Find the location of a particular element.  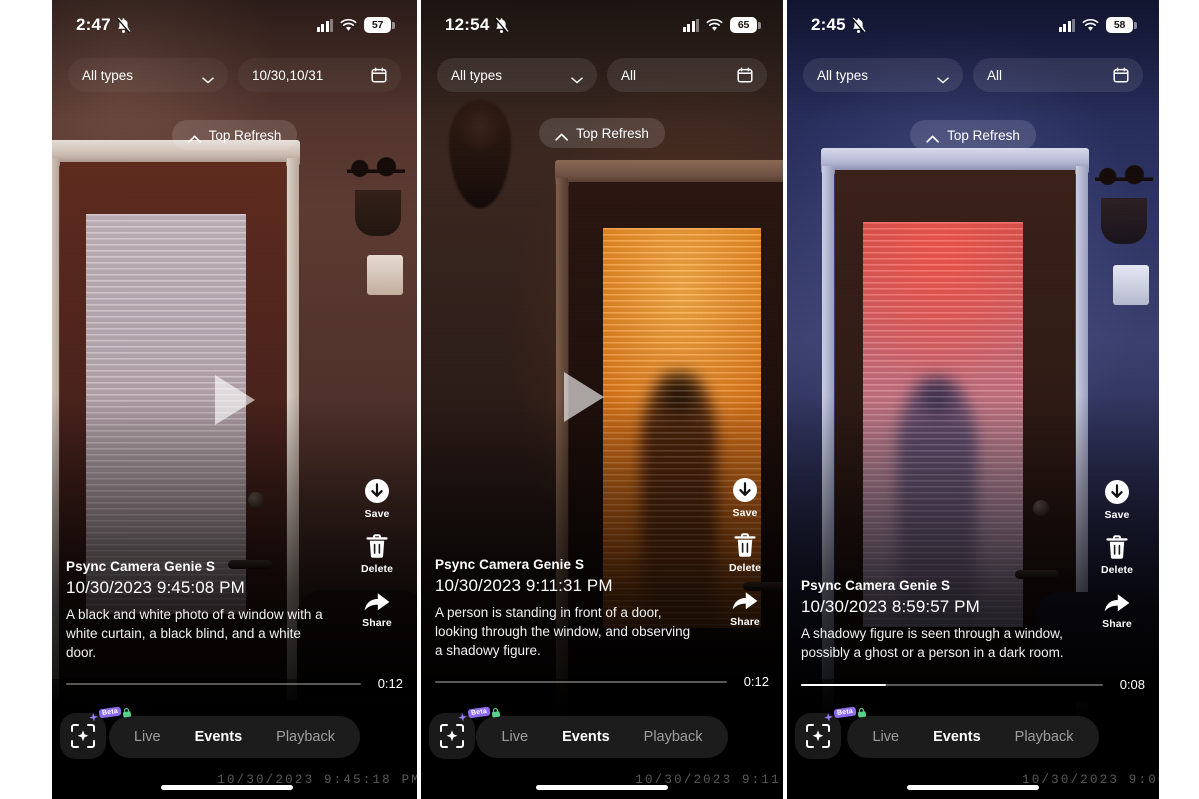

battery-cap is located at coordinates (393, 25).